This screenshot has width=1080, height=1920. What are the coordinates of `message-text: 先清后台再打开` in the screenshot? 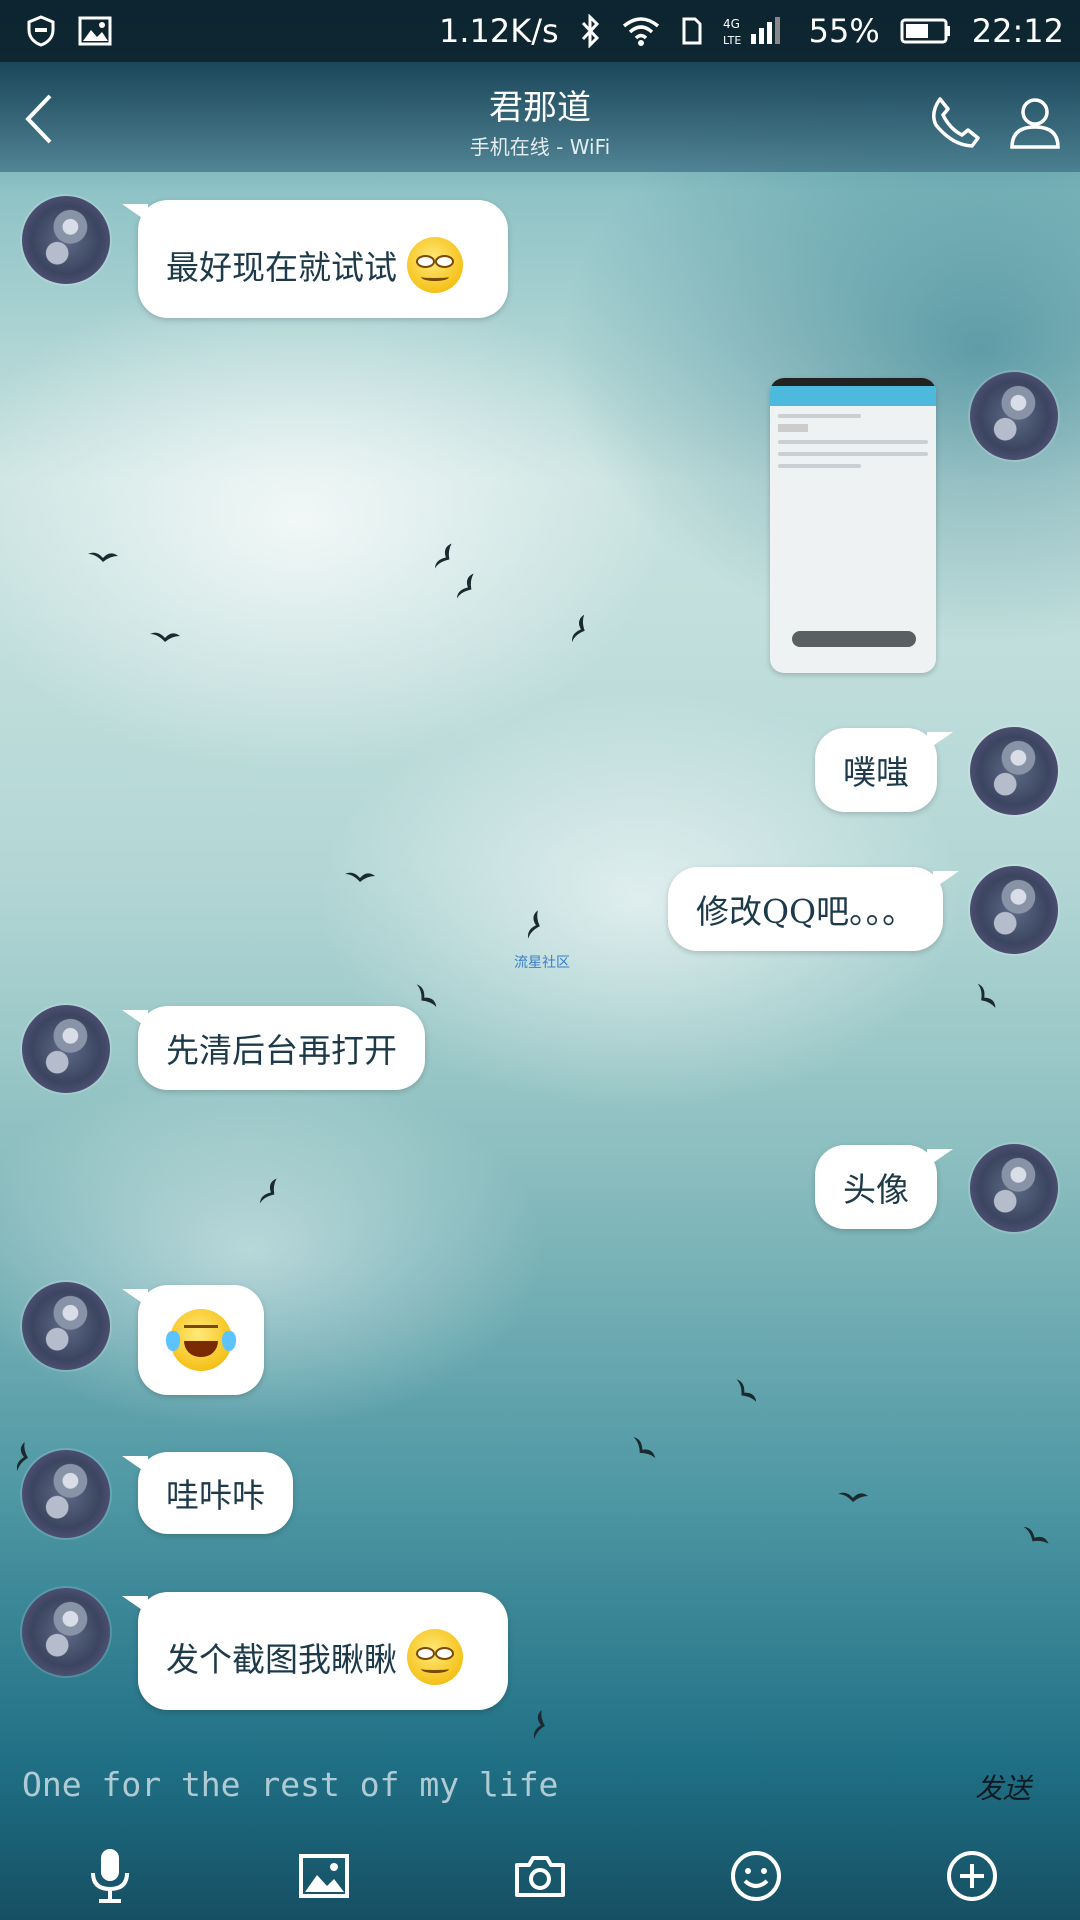 It's located at (281, 1050).